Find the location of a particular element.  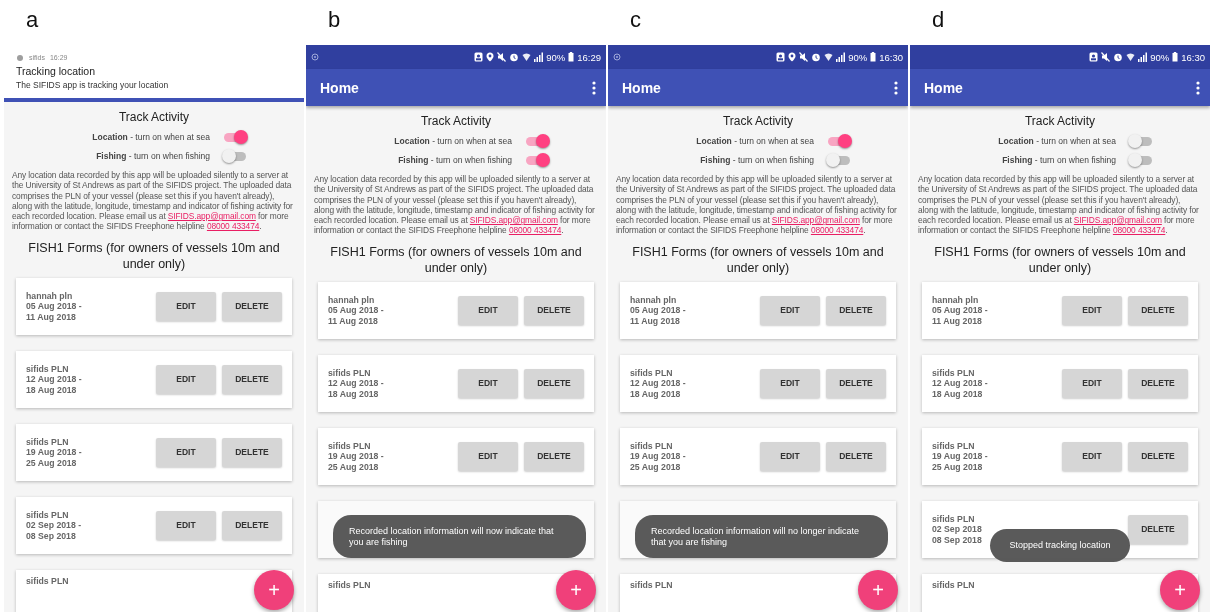

date-text: 08 Sep 2018 is located at coordinates (51, 536).